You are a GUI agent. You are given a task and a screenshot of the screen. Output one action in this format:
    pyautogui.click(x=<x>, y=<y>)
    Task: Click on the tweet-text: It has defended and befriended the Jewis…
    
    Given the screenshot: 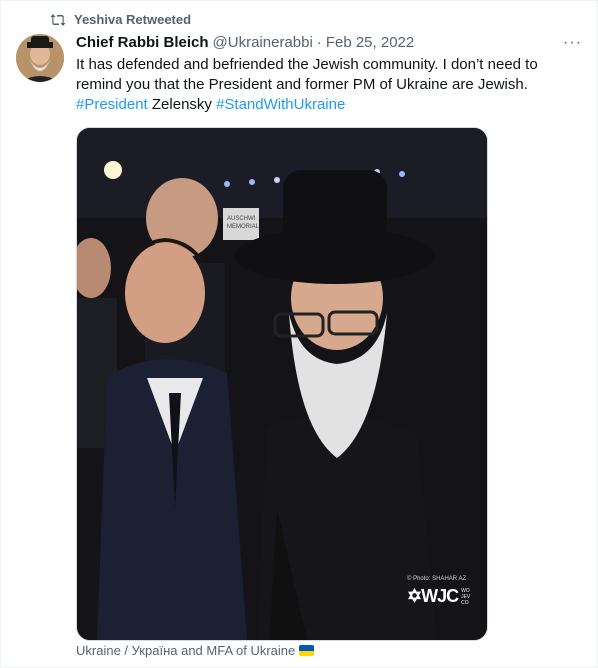 What is the action you would take?
    pyautogui.click(x=326, y=85)
    